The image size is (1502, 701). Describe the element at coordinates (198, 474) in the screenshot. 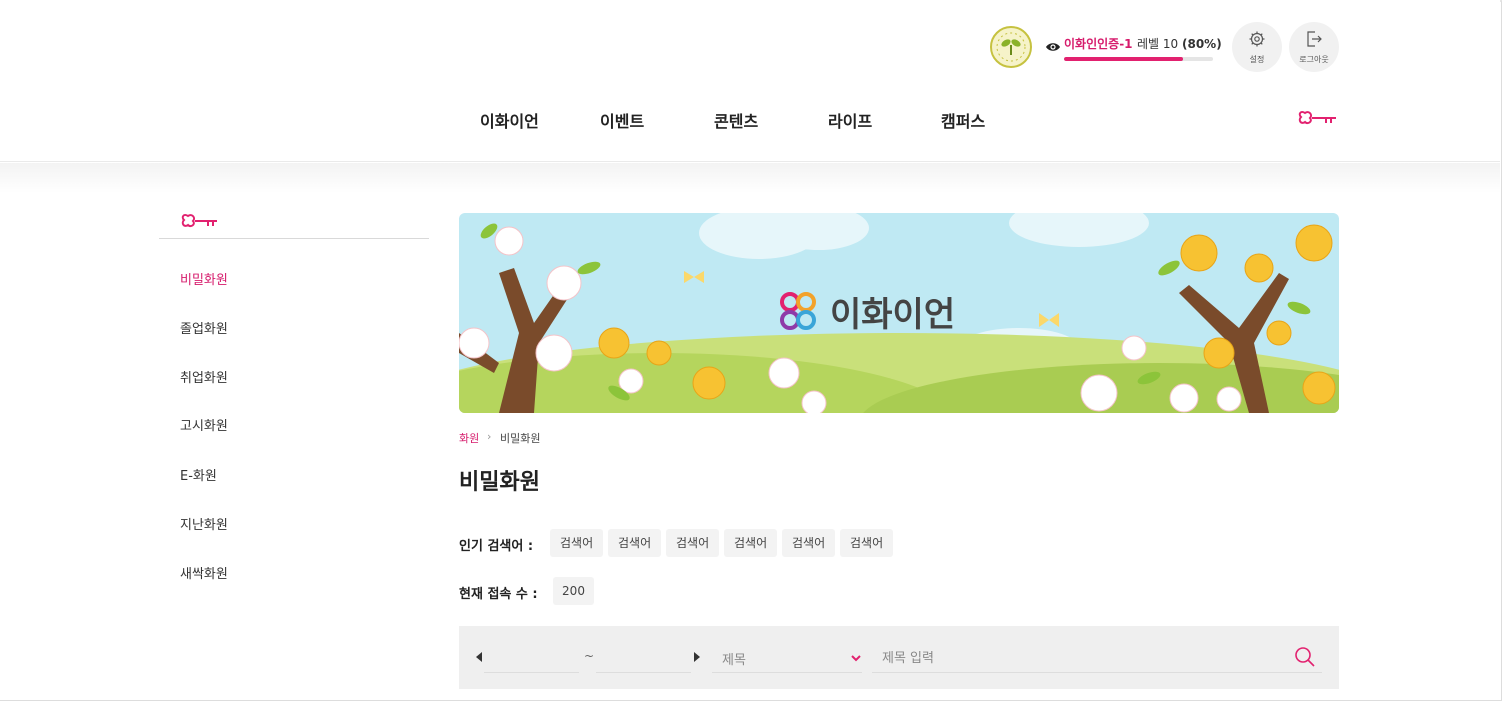

I see `sidebar-item-e-garden: E-화원` at that location.